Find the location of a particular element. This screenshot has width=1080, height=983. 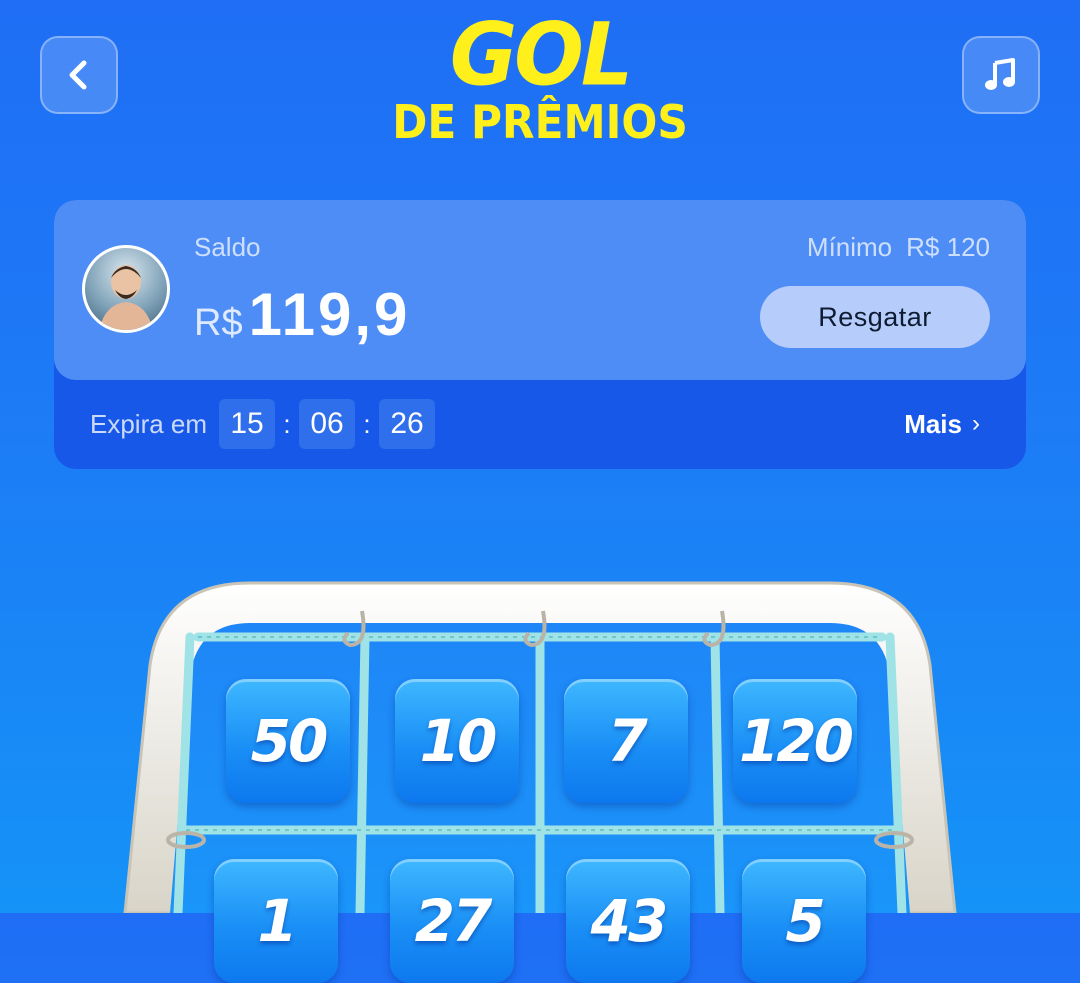

music-note-icon is located at coordinates (1001, 75).